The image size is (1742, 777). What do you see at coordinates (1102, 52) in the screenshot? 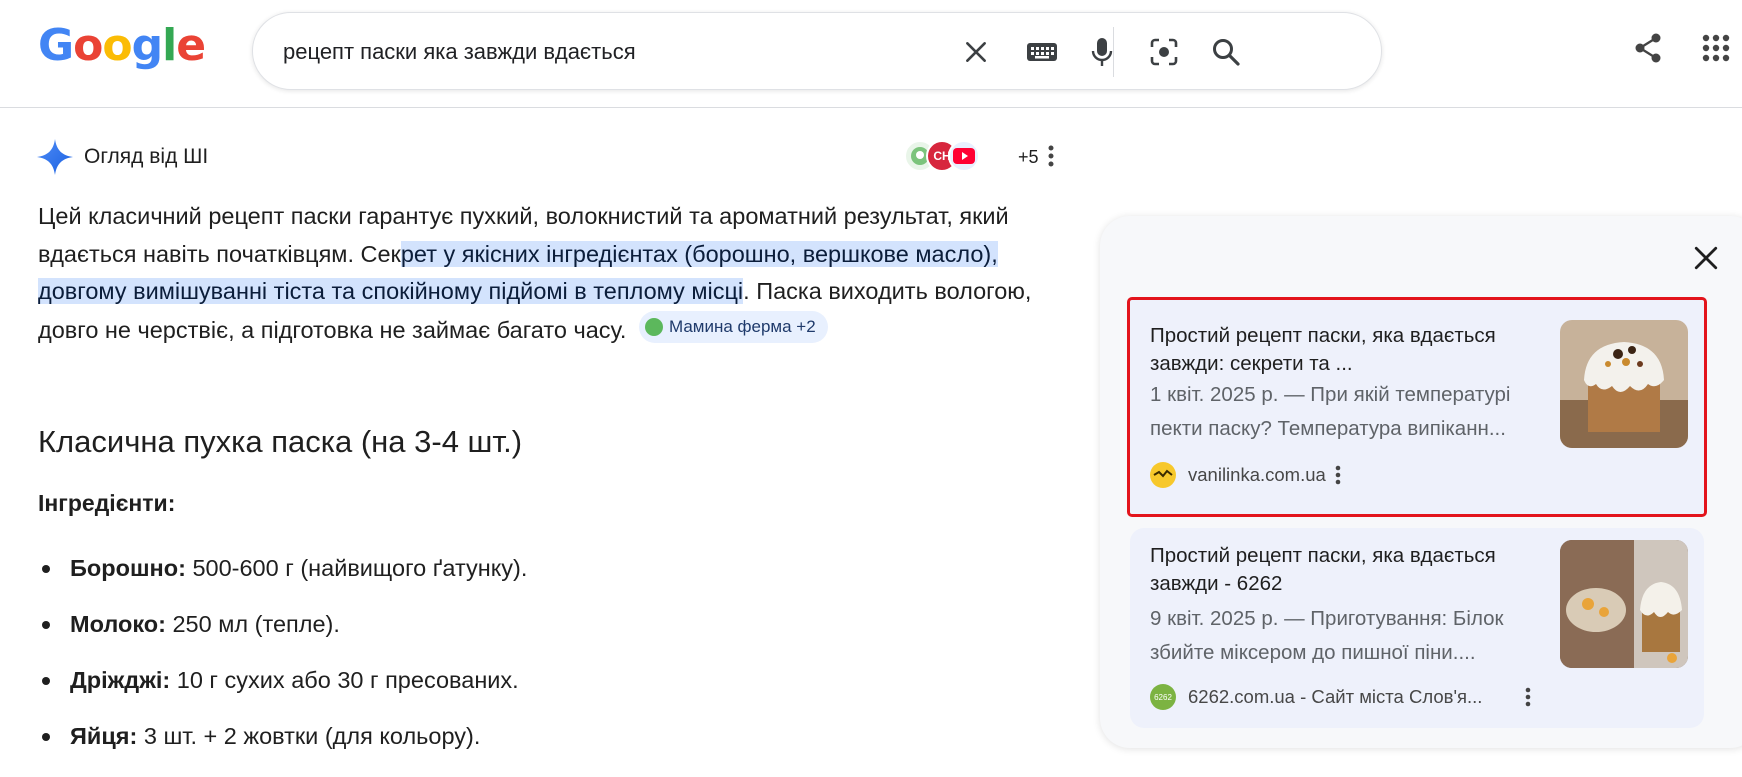
I see `microphone-icon` at bounding box center [1102, 52].